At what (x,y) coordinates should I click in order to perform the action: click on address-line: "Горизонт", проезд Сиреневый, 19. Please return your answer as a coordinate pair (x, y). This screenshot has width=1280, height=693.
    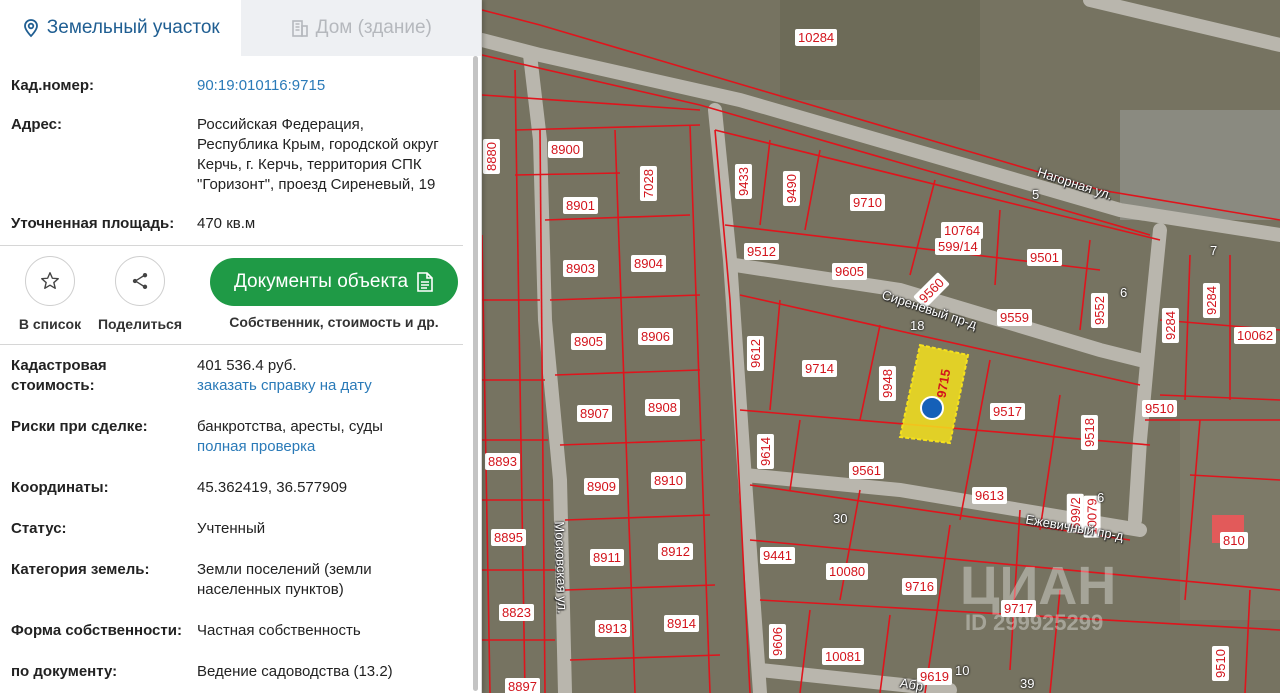
    Looking at the image, I should click on (316, 184).